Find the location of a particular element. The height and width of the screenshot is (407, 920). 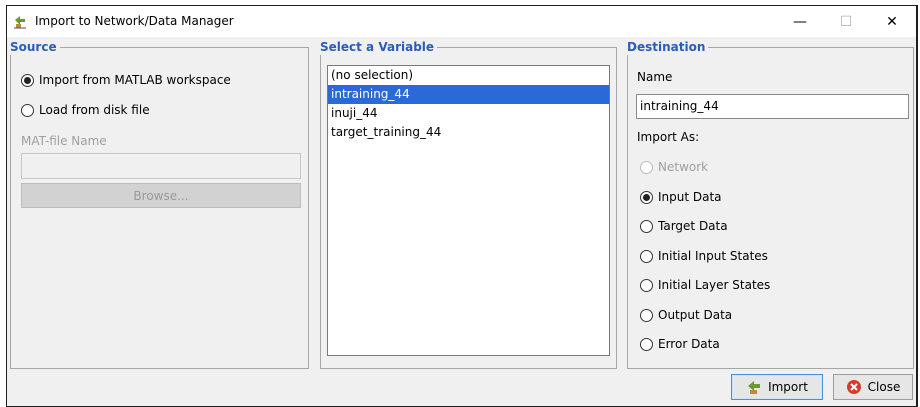

list-item: target_training_44 is located at coordinates (468, 132).